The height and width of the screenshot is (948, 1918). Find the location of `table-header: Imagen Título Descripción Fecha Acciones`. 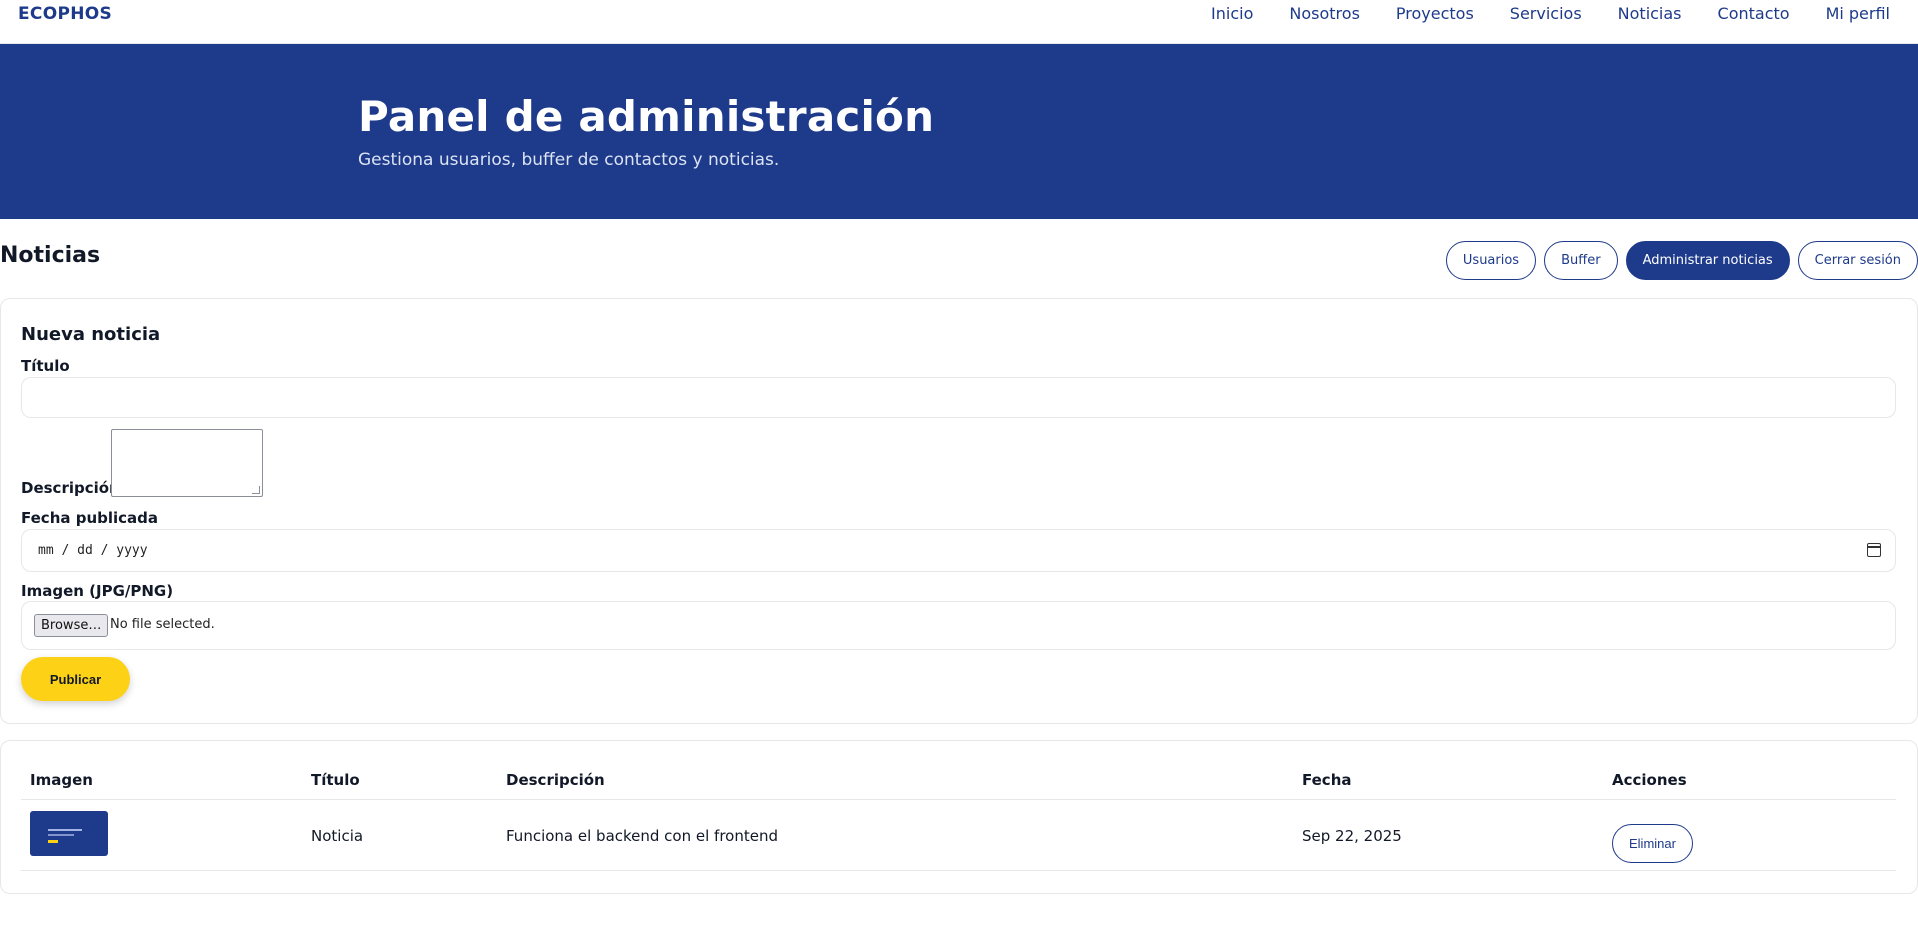

table-header: Imagen Título Descripción Fecha Acciones is located at coordinates (958, 785).